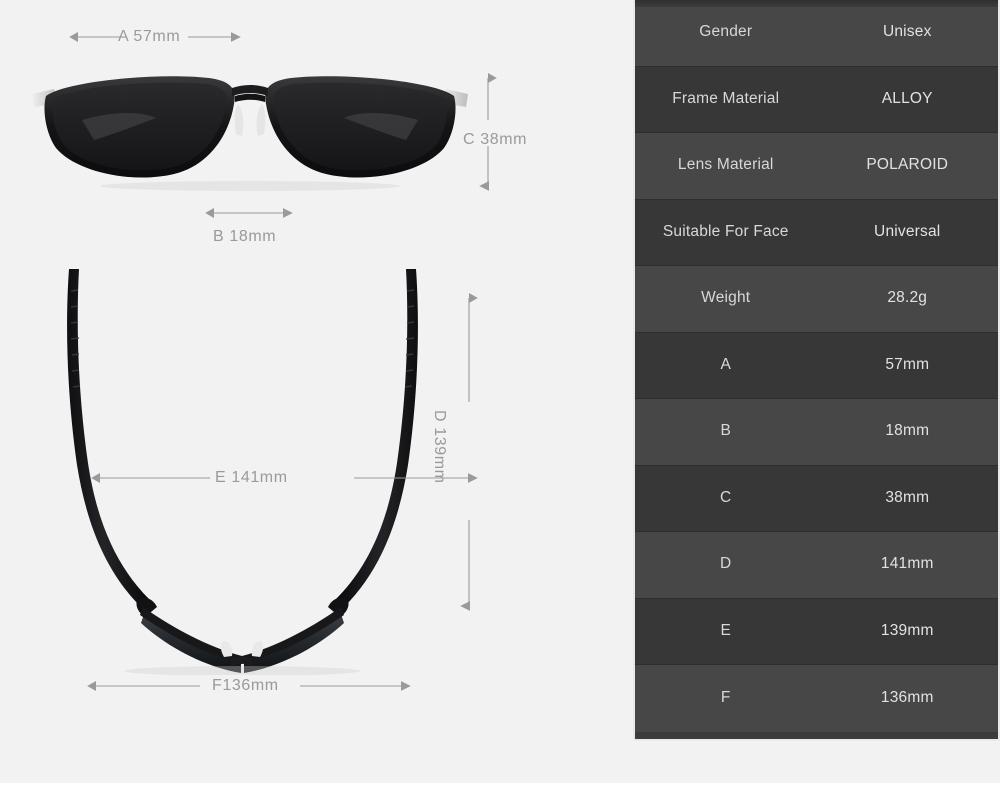 The image size is (1000, 799). I want to click on table-row: B 18mm, so click(816, 432).